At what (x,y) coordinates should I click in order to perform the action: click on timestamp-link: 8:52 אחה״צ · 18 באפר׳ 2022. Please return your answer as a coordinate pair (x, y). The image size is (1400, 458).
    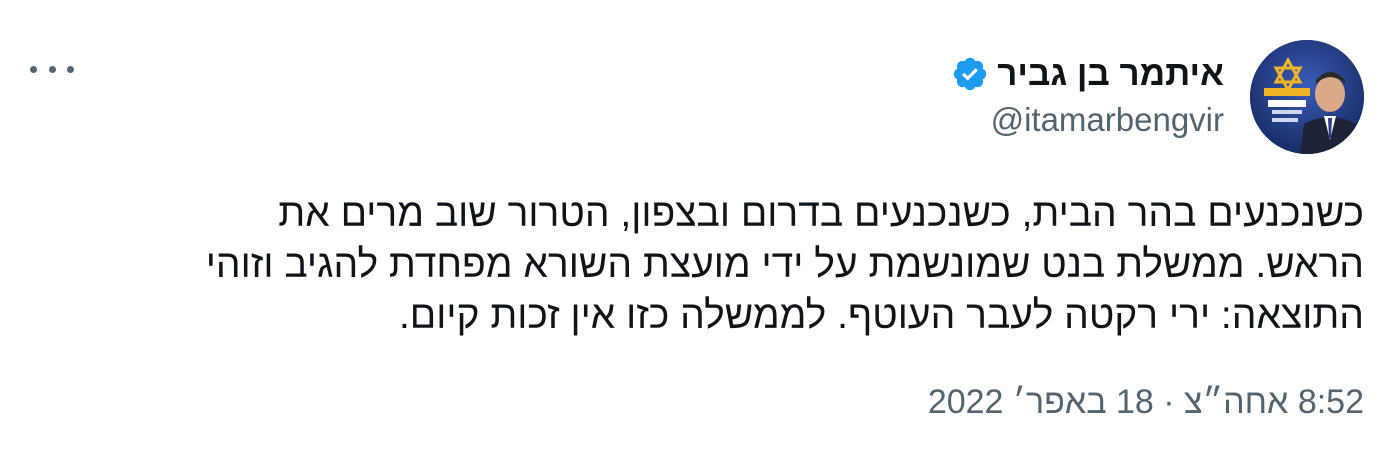
    Looking at the image, I should click on (1146, 402).